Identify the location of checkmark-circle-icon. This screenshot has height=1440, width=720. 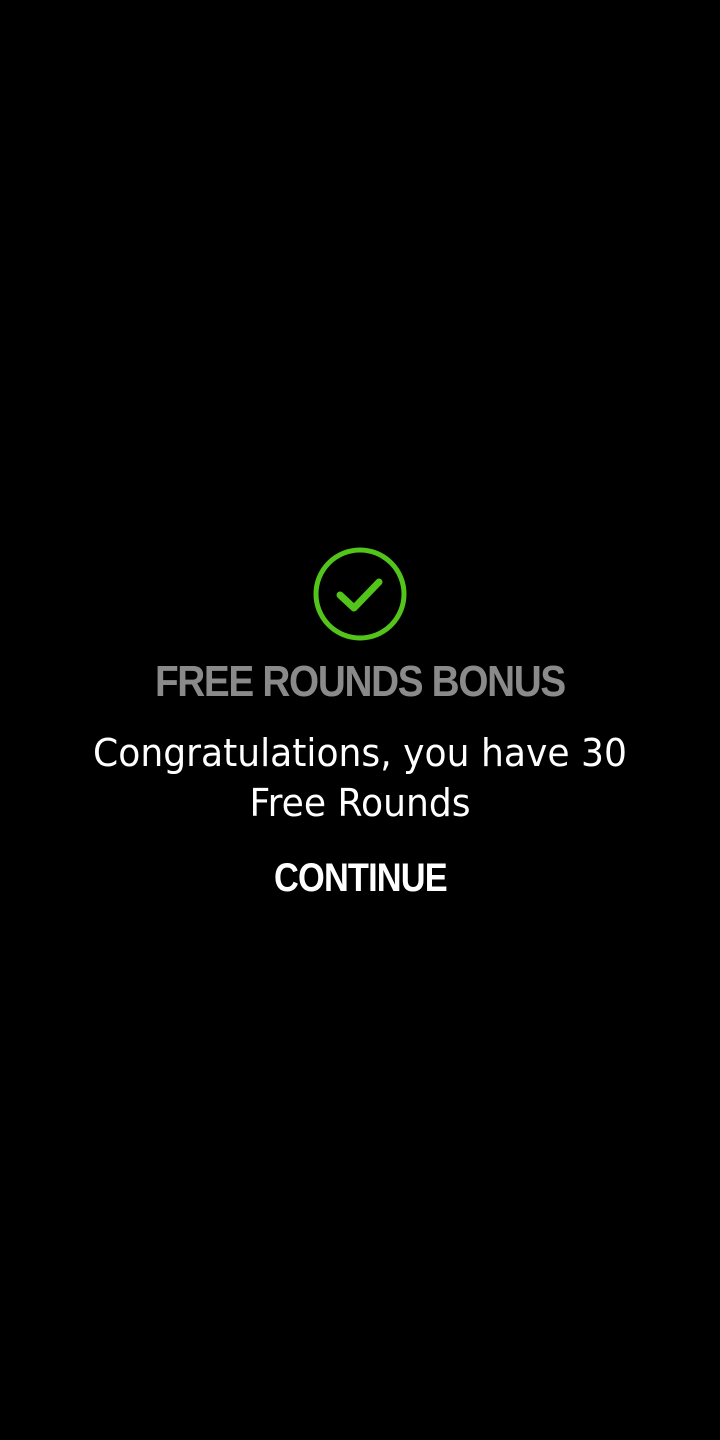
(360, 594).